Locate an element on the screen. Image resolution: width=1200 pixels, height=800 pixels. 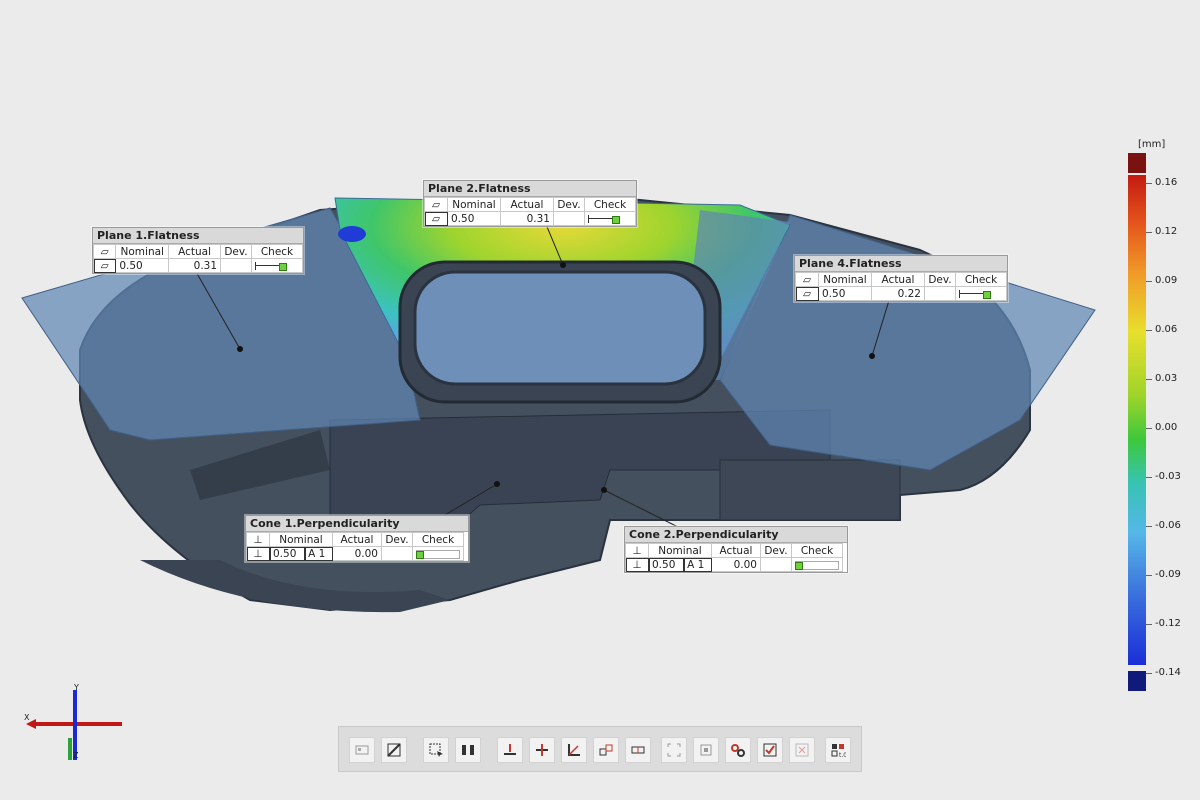
angle-icon is located at coordinates (574, 750).